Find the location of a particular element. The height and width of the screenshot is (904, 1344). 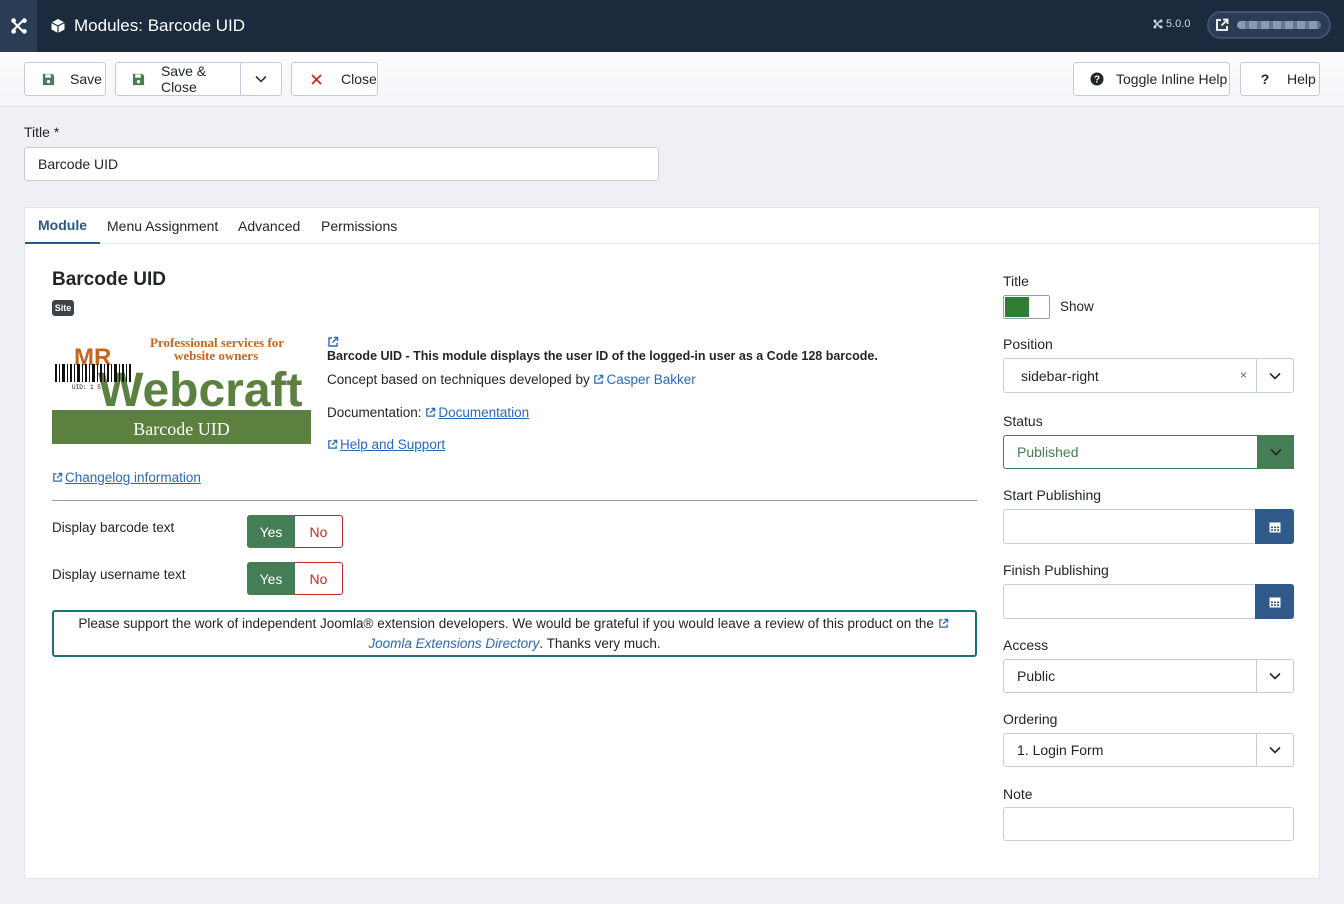

toggle-help-label: Toggle Inline Help is located at coordinates (1172, 79).